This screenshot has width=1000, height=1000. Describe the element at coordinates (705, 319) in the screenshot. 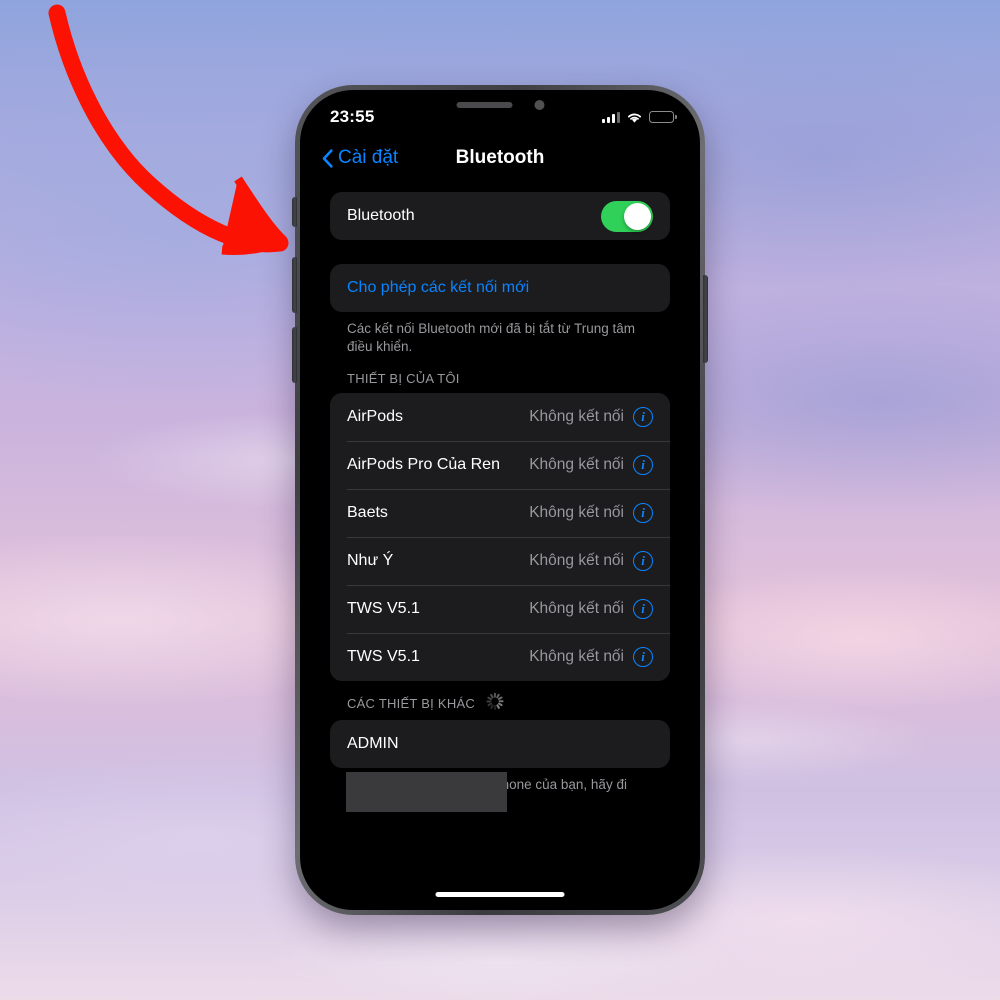

I see `power-button` at that location.